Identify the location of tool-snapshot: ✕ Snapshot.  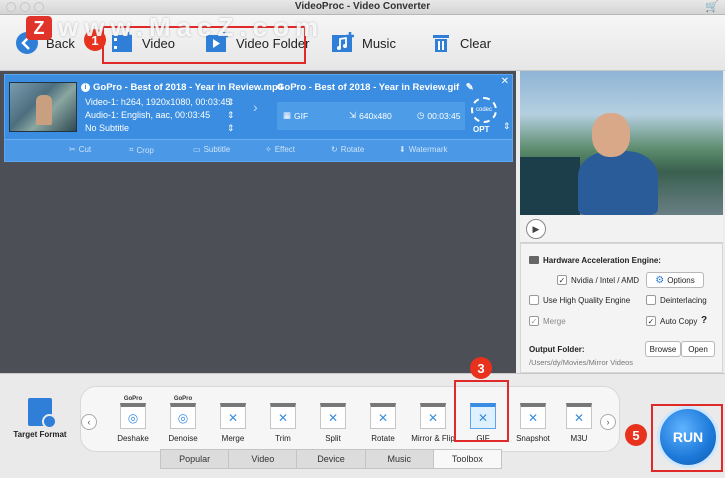
(533, 423).